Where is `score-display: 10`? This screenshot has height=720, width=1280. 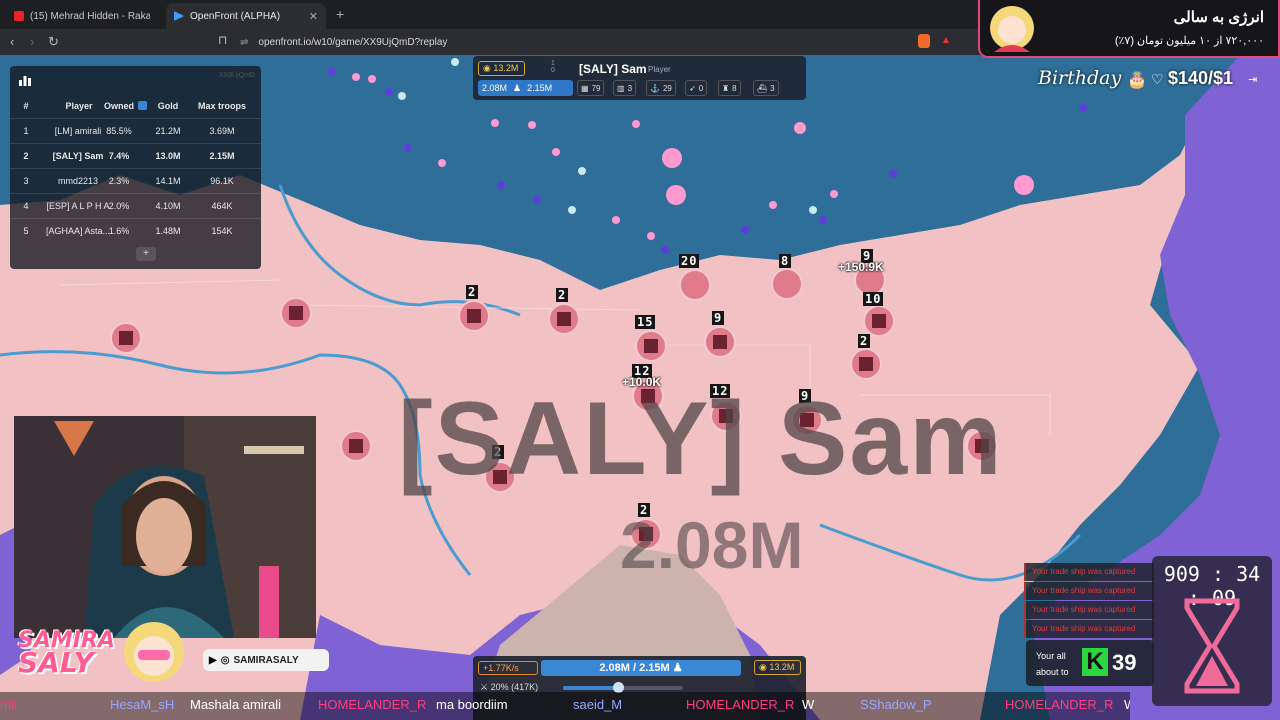 score-display: 10 is located at coordinates (553, 67).